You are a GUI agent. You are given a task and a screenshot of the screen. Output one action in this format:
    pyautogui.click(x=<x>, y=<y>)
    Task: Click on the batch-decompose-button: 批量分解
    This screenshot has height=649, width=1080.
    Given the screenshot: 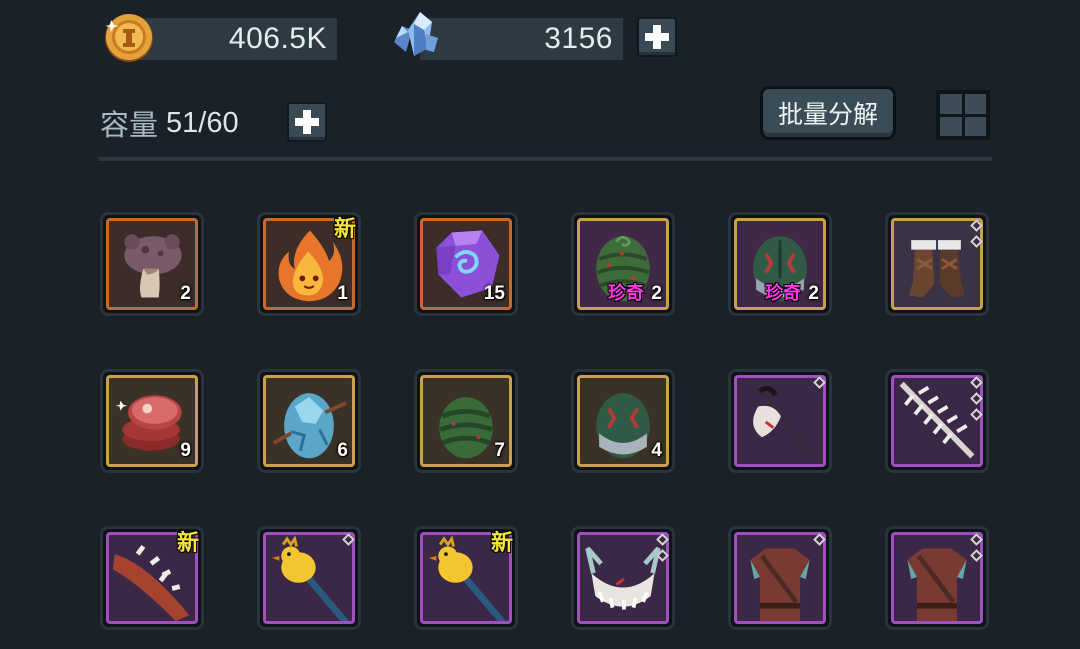 What is the action you would take?
    pyautogui.click(x=828, y=113)
    